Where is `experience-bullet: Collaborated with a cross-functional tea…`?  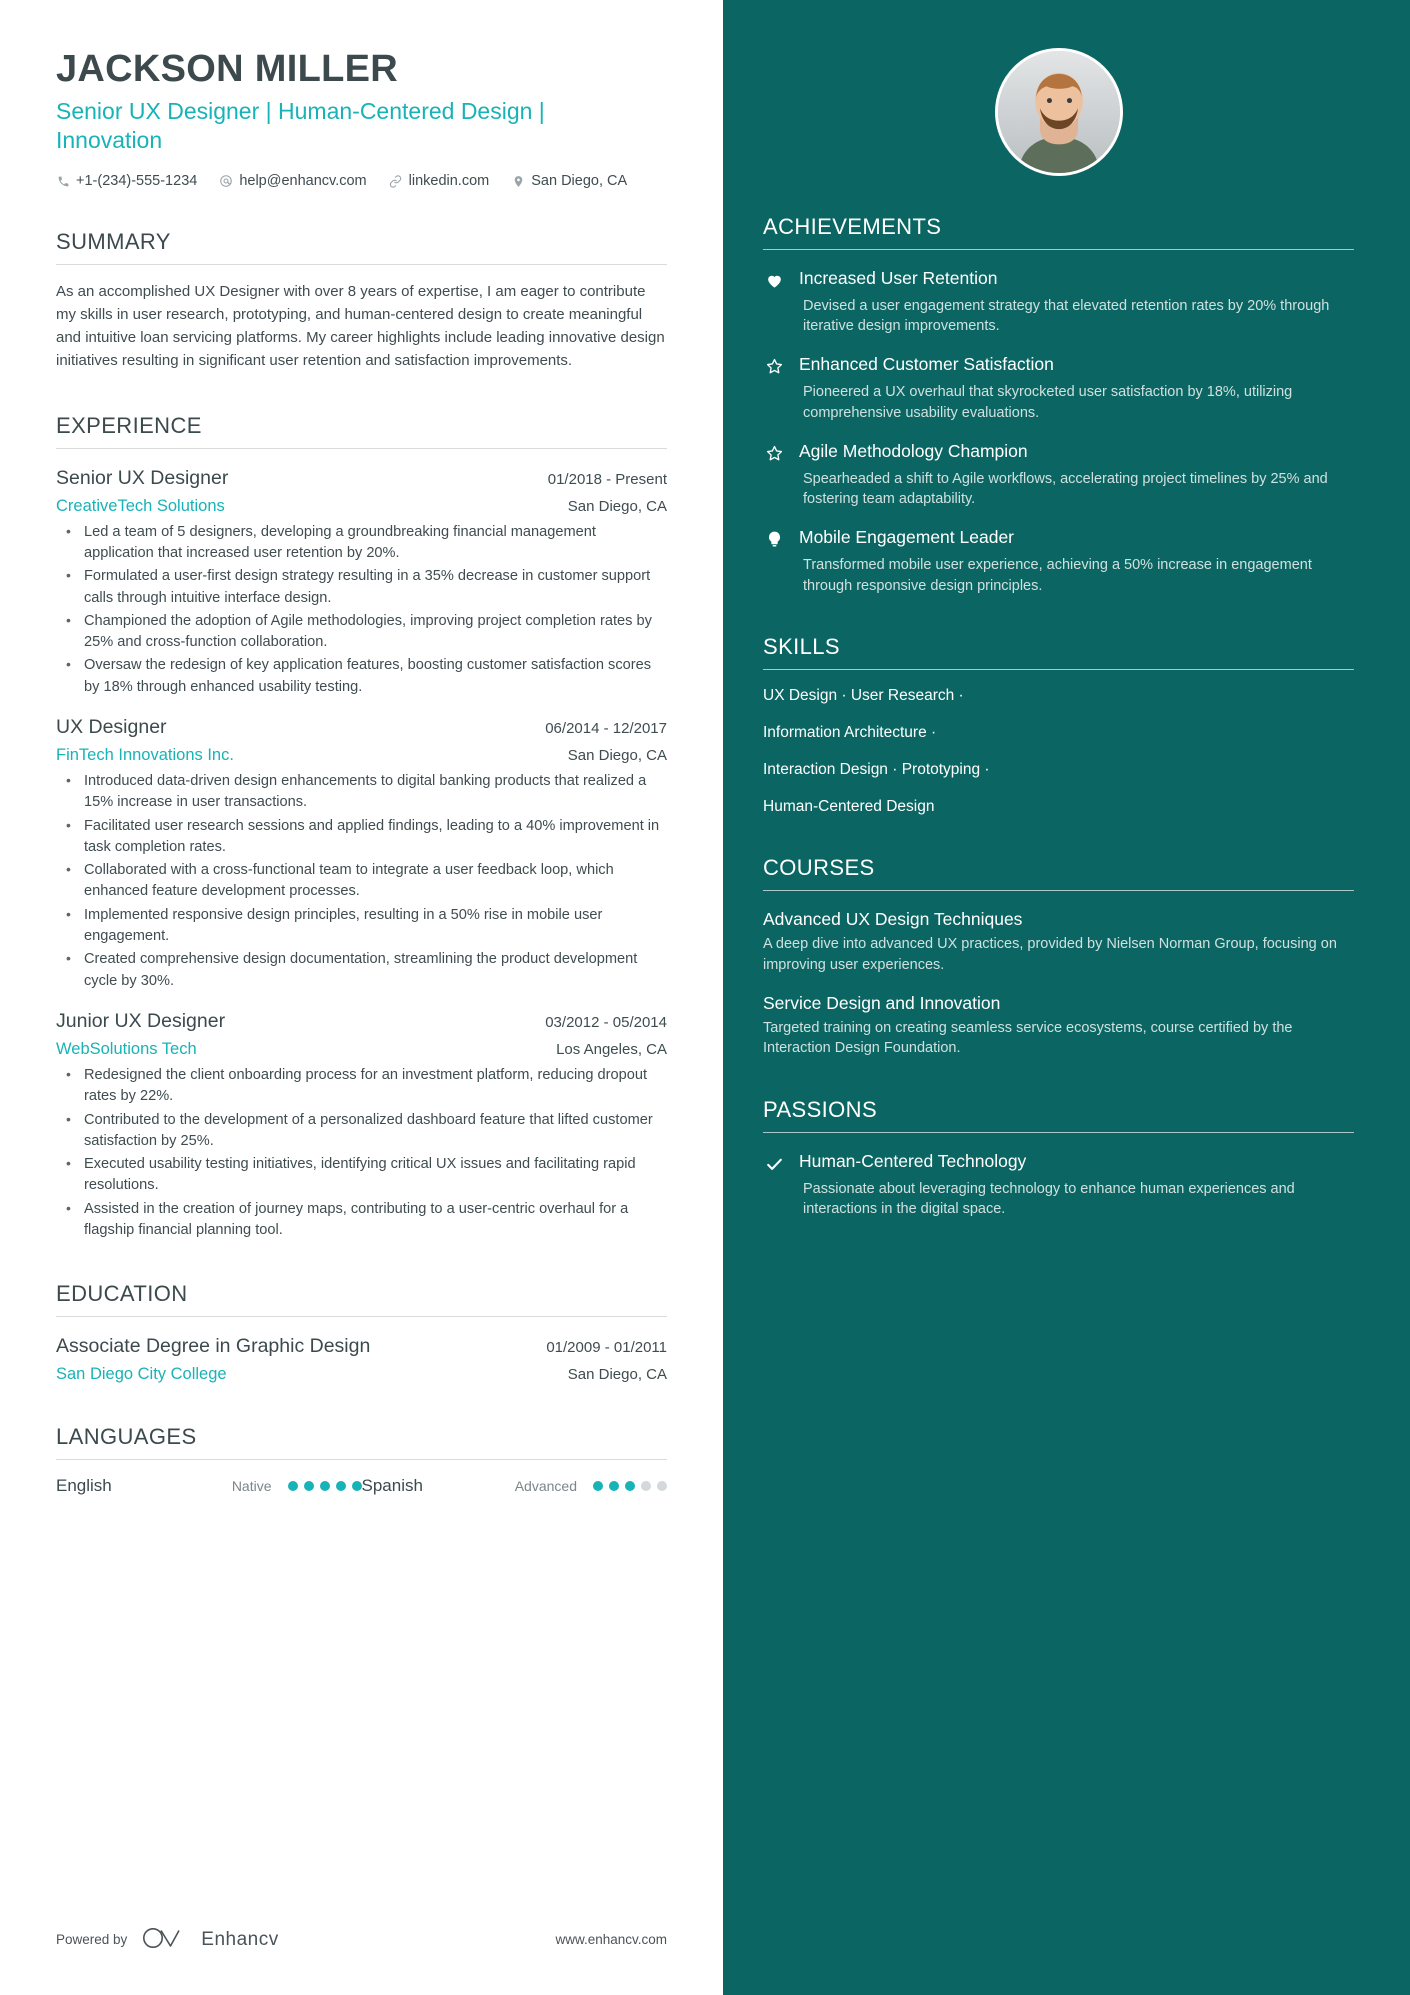 experience-bullet: Collaborated with a cross-functional tea… is located at coordinates (361, 881).